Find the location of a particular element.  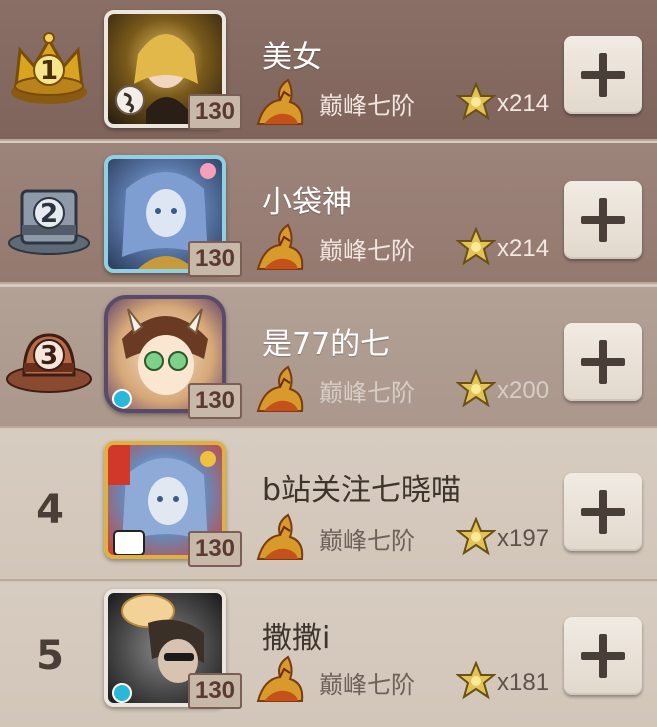

player-name: 是77的七 is located at coordinates (326, 344).